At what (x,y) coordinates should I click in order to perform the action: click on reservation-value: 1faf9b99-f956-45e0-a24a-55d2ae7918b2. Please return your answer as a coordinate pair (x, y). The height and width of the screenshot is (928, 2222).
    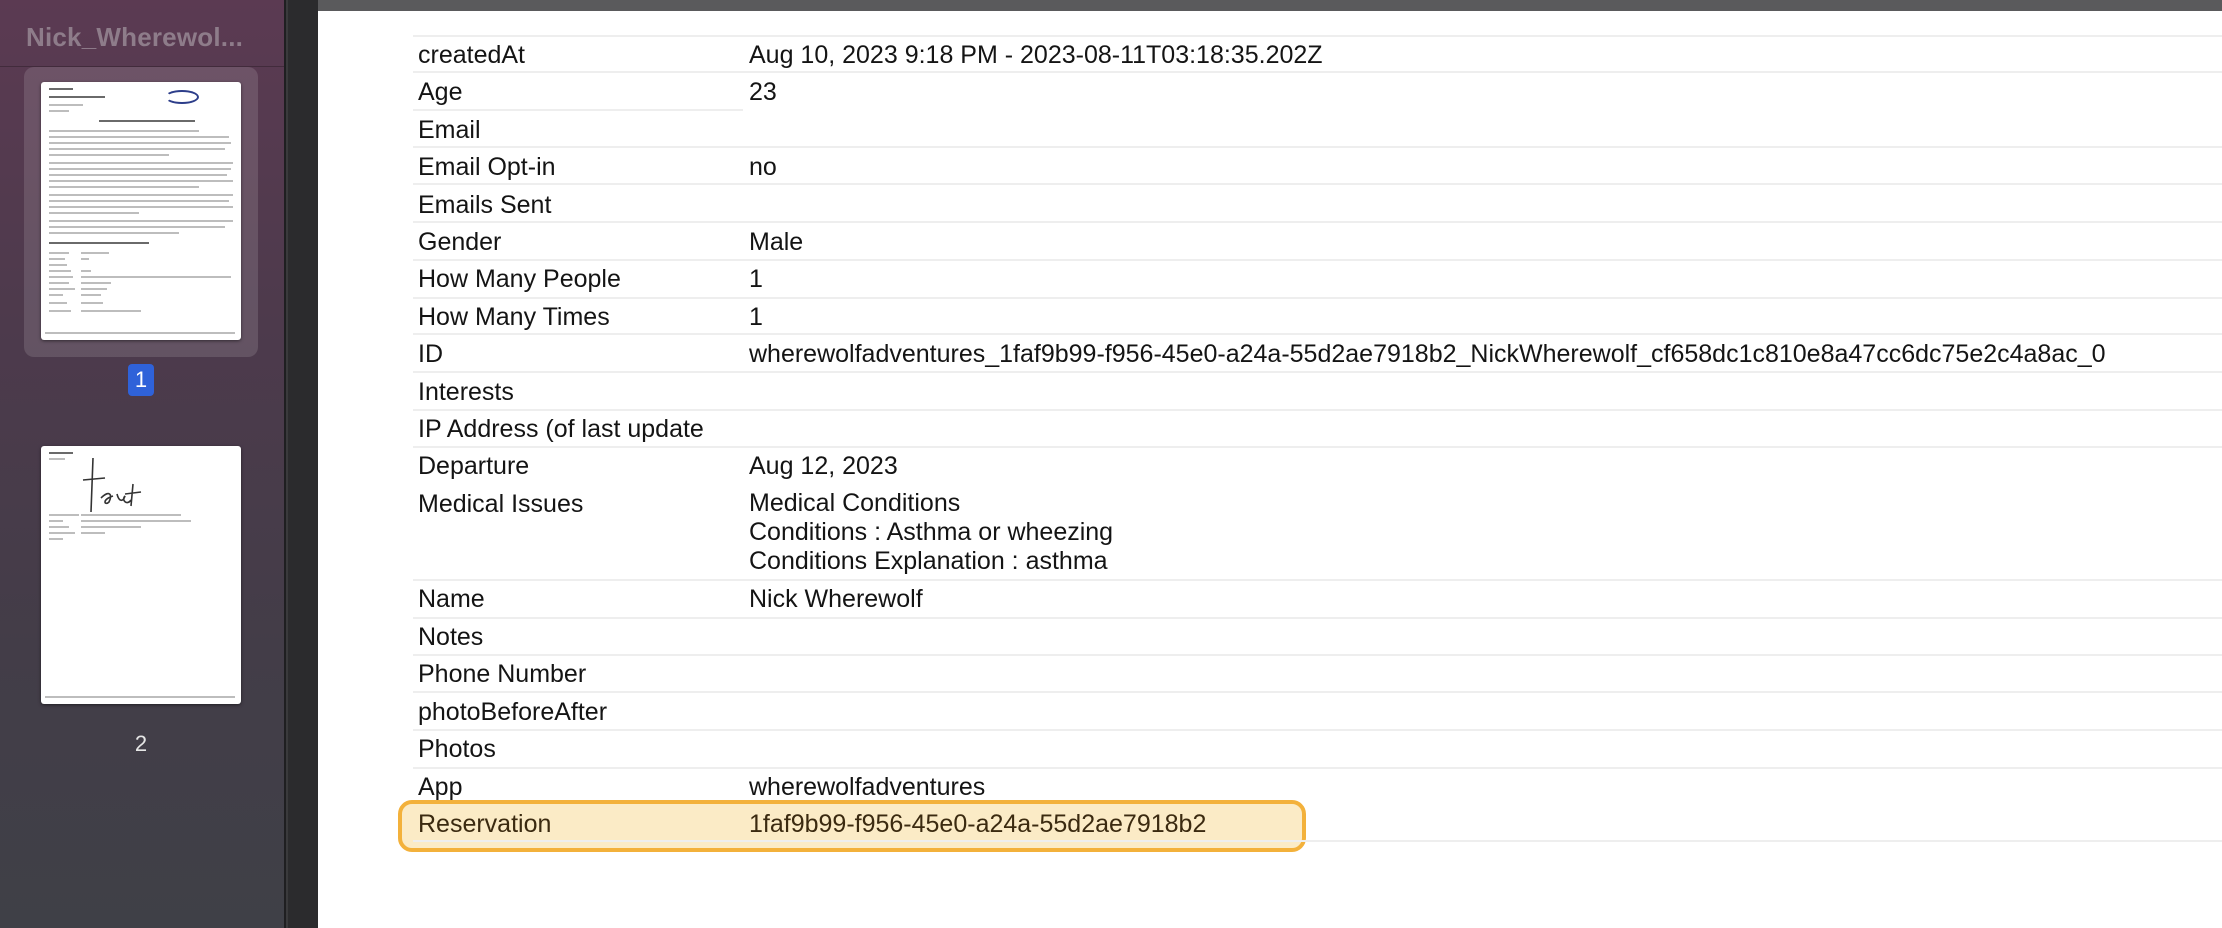
    Looking at the image, I should click on (977, 824).